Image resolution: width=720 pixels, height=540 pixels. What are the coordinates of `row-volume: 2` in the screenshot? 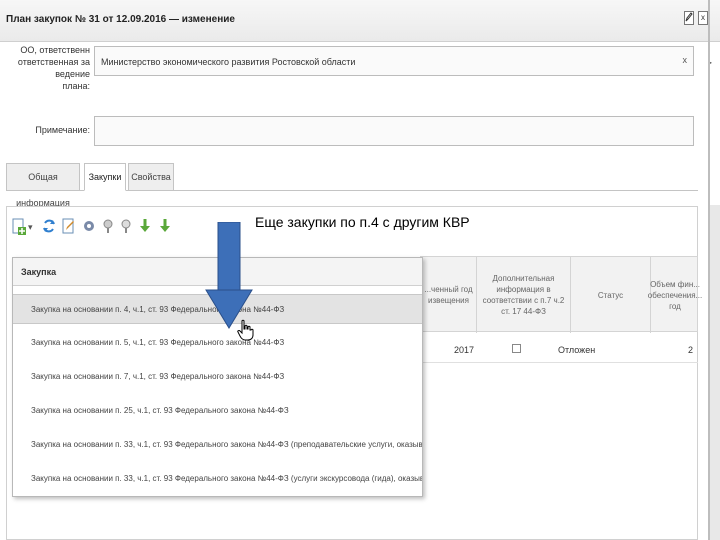 It's located at (691, 350).